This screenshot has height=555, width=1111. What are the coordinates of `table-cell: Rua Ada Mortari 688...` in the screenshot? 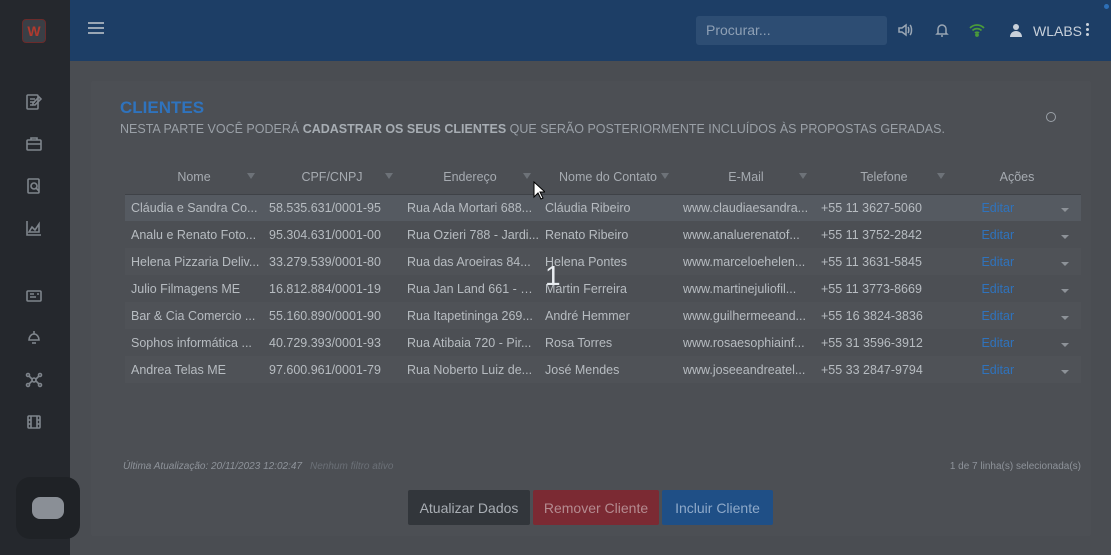 It's located at (470, 207).